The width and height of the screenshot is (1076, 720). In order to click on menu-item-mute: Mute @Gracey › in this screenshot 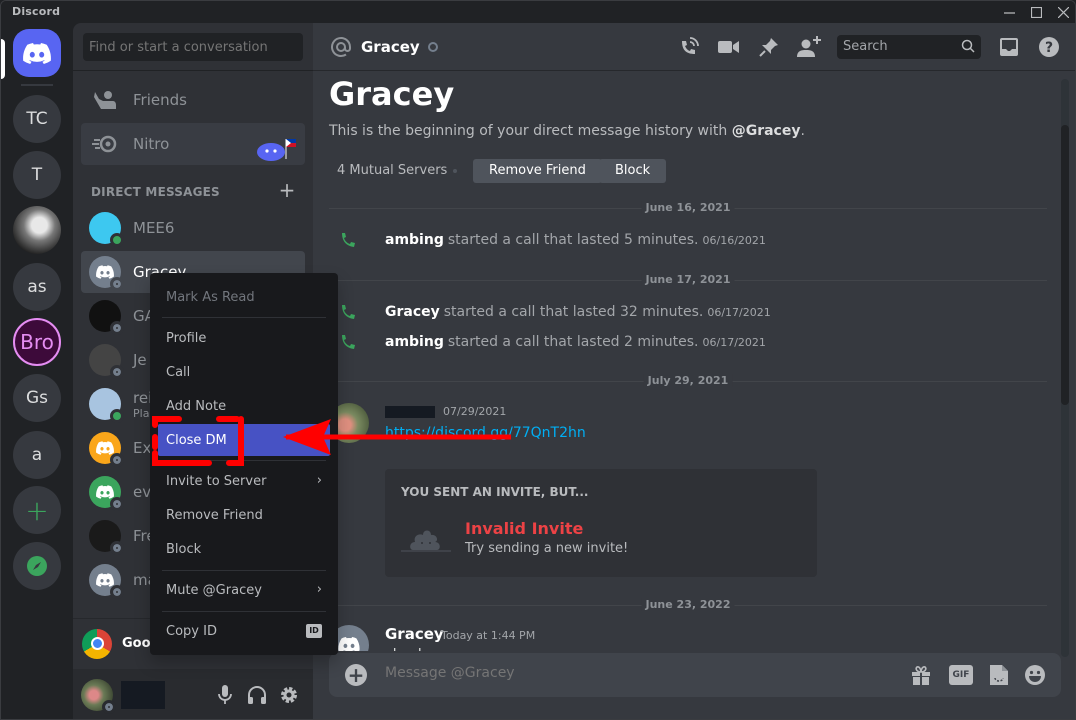, I will do `click(244, 590)`.